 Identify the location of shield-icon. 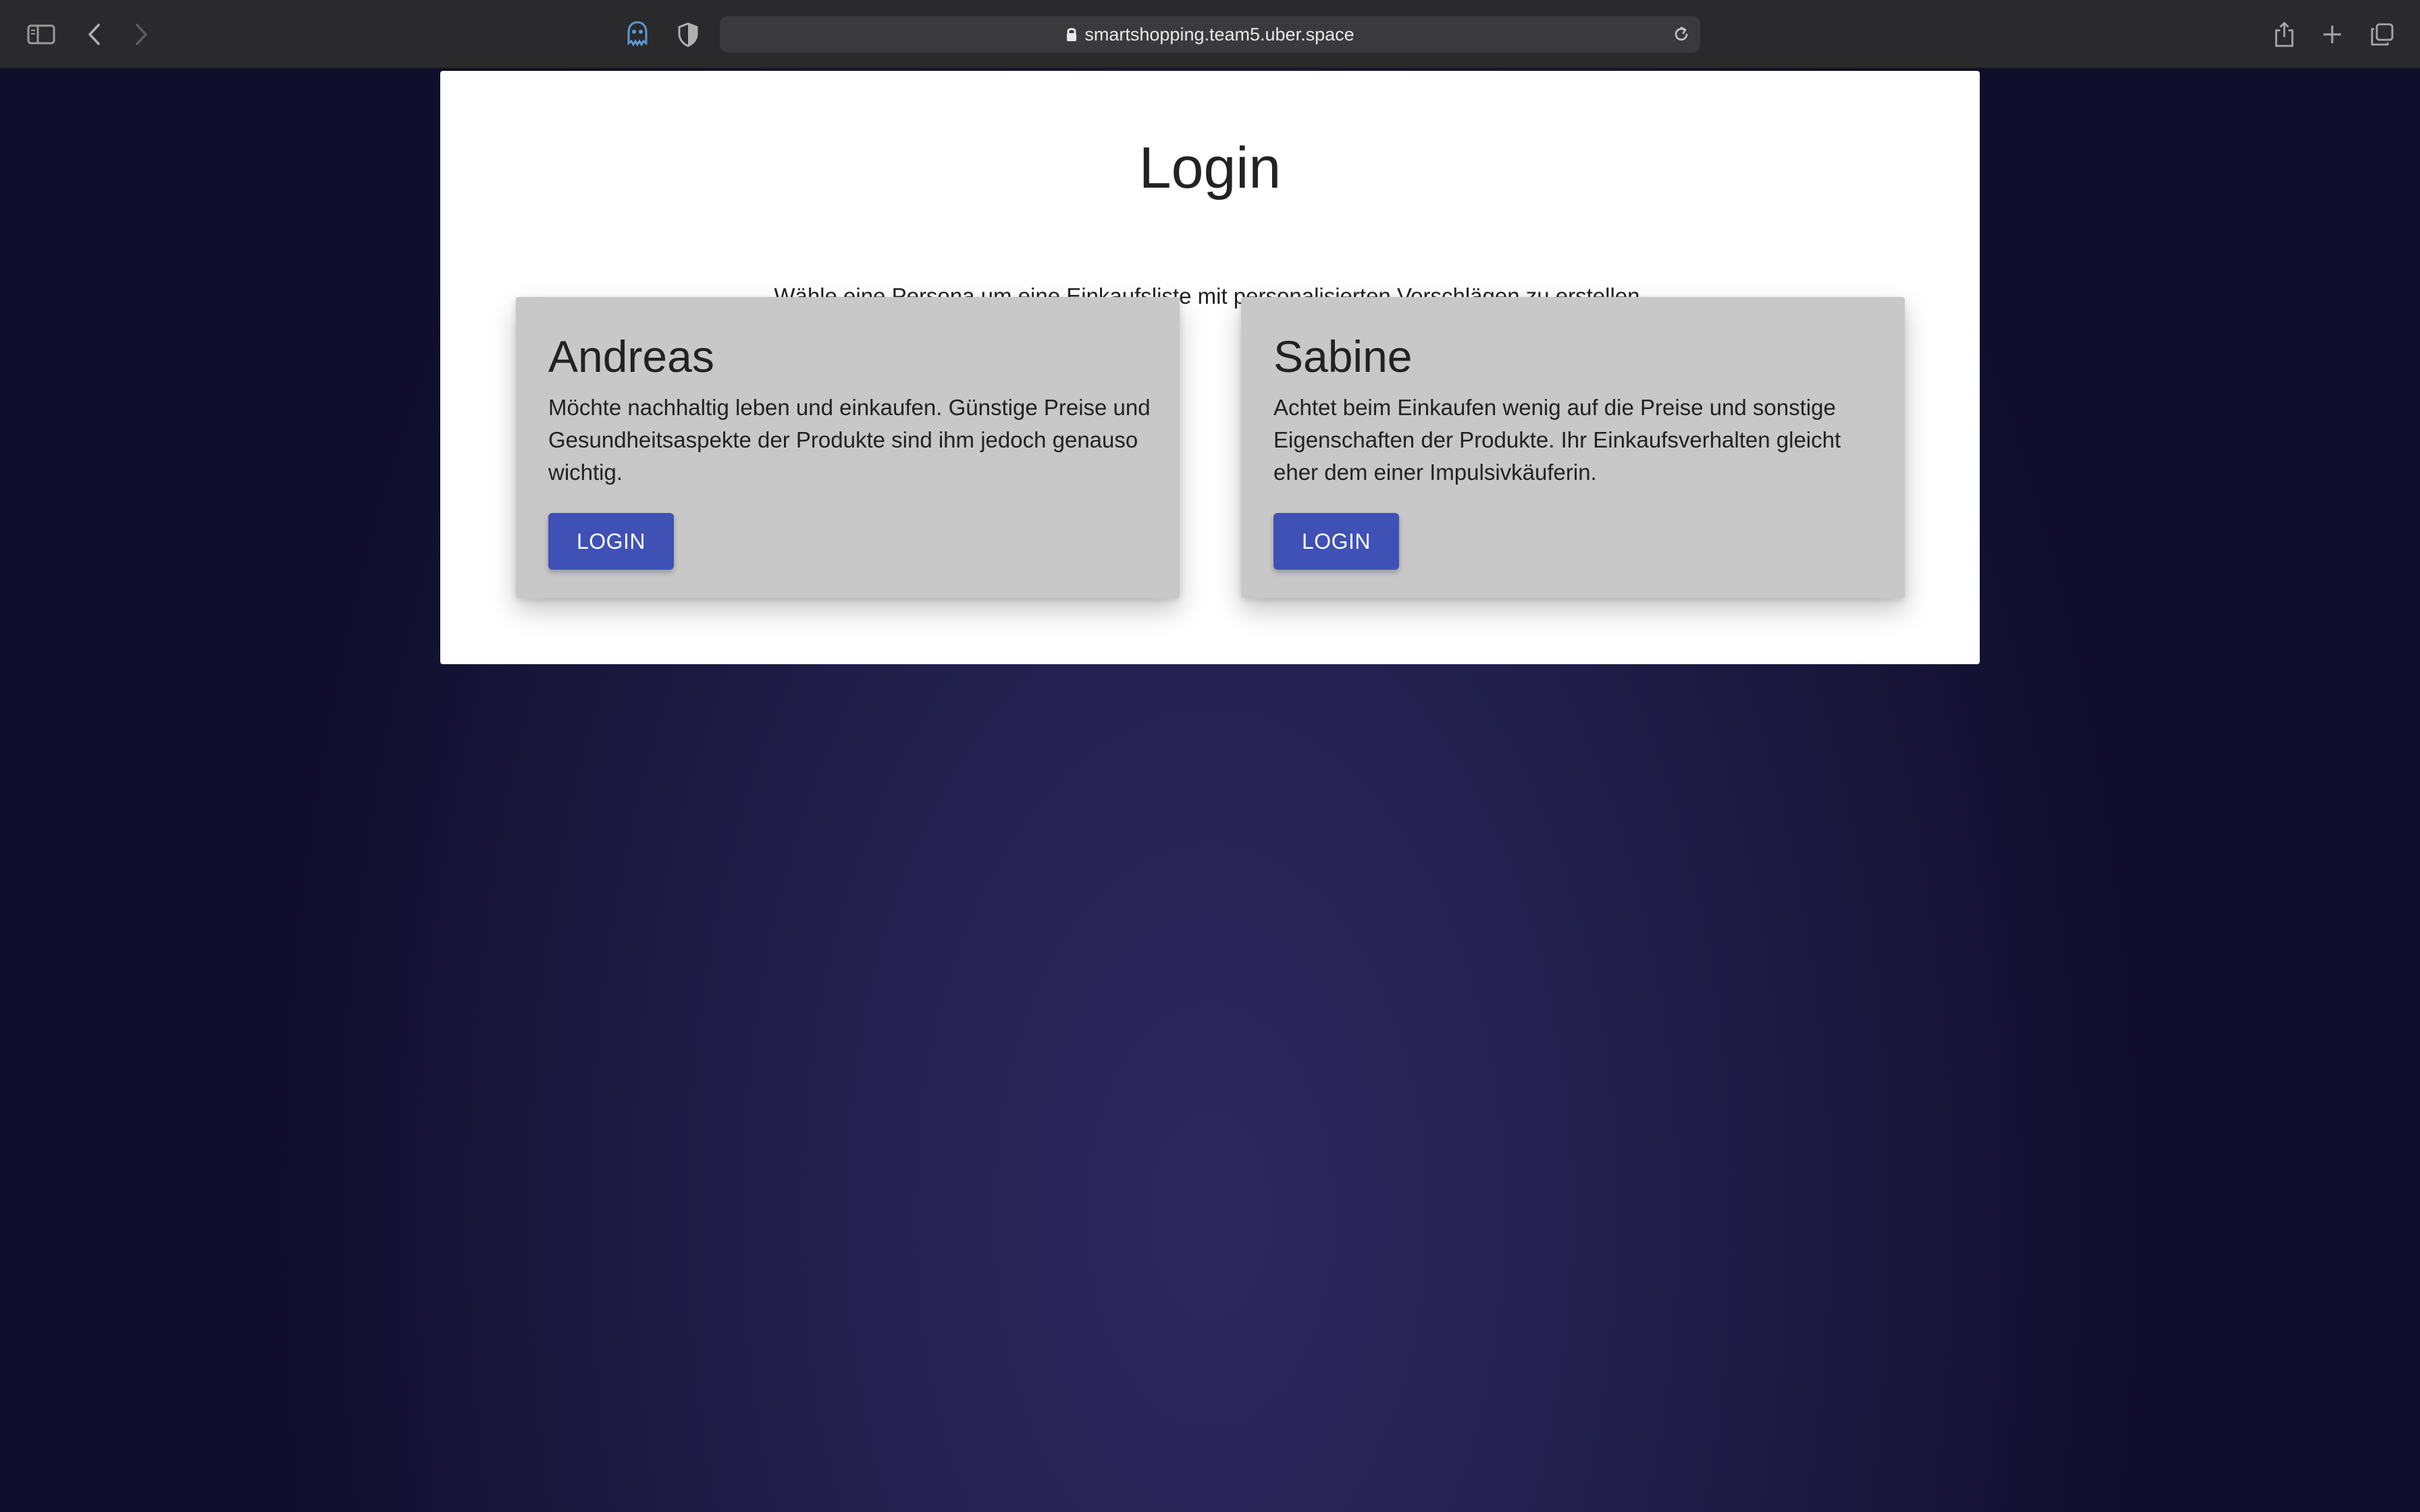
(688, 34).